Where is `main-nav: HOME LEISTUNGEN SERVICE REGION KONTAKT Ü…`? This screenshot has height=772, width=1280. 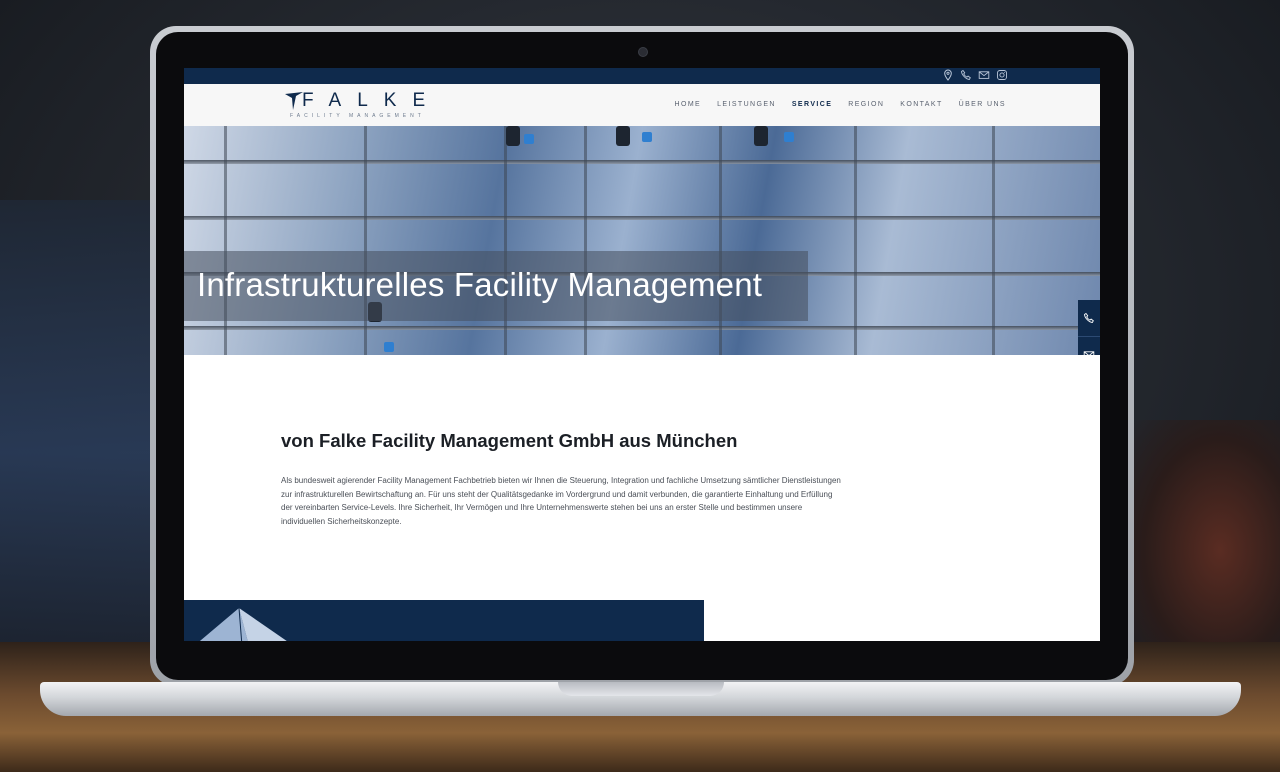
main-nav: HOME LEISTUNGEN SERVICE REGION KONTAKT Ü… is located at coordinates (840, 104).